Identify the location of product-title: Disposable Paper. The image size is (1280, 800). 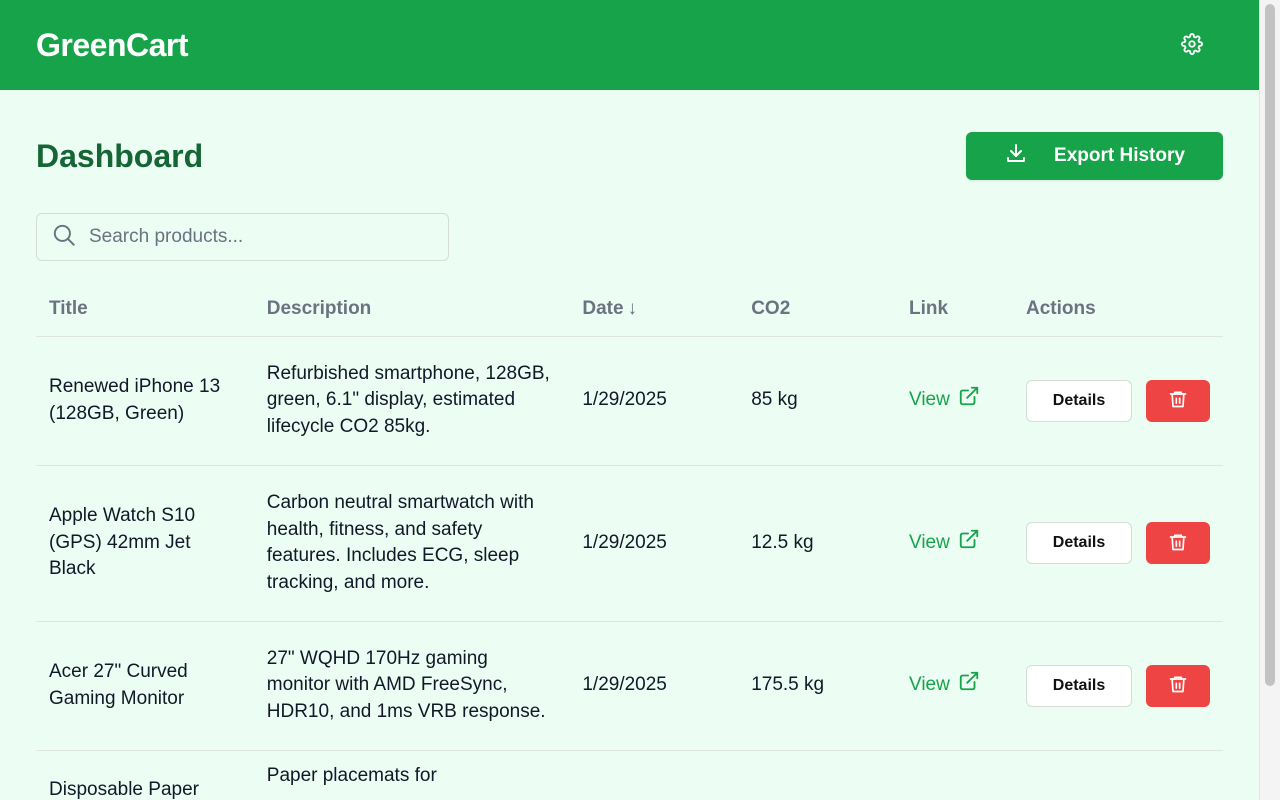
(145, 775).